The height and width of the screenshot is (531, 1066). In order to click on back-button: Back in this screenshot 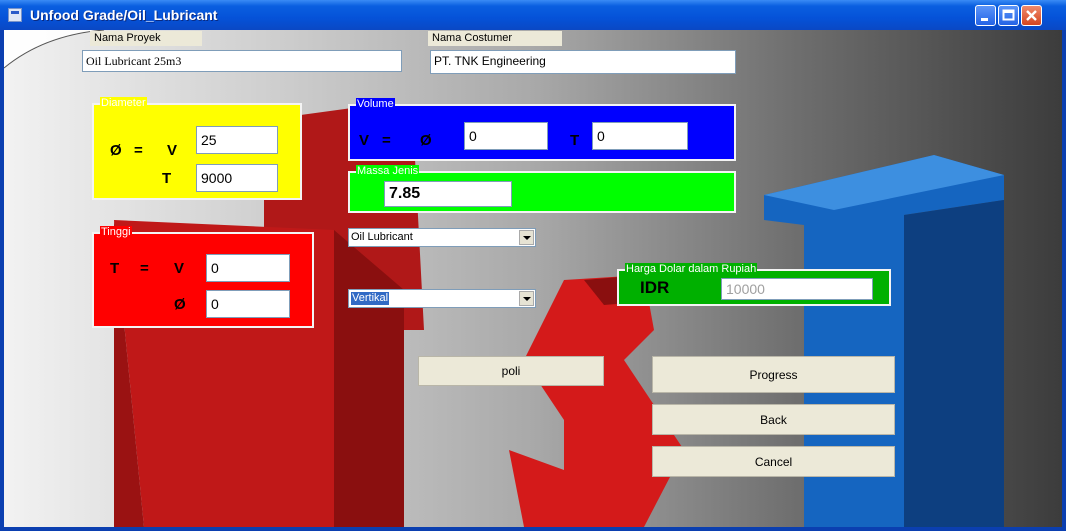, I will do `click(773, 419)`.